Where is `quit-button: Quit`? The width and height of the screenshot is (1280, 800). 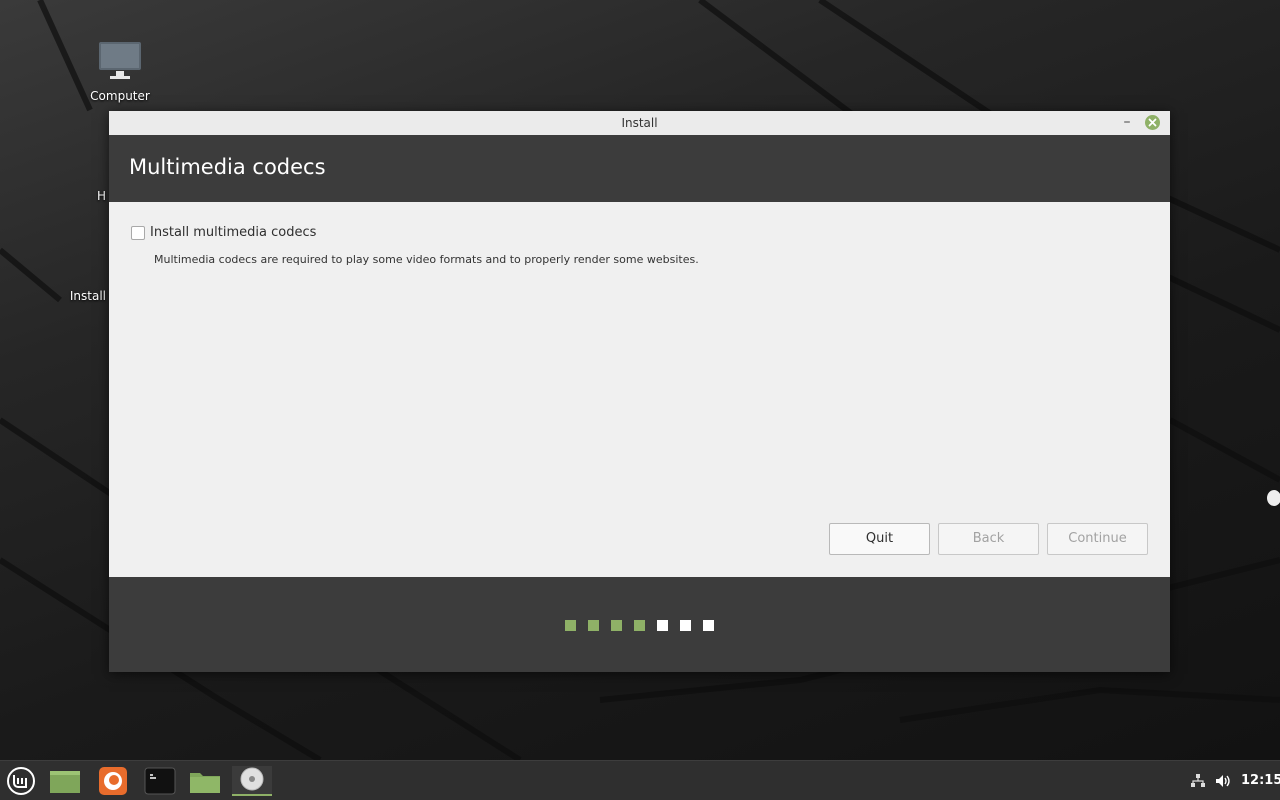
quit-button: Quit is located at coordinates (879, 539).